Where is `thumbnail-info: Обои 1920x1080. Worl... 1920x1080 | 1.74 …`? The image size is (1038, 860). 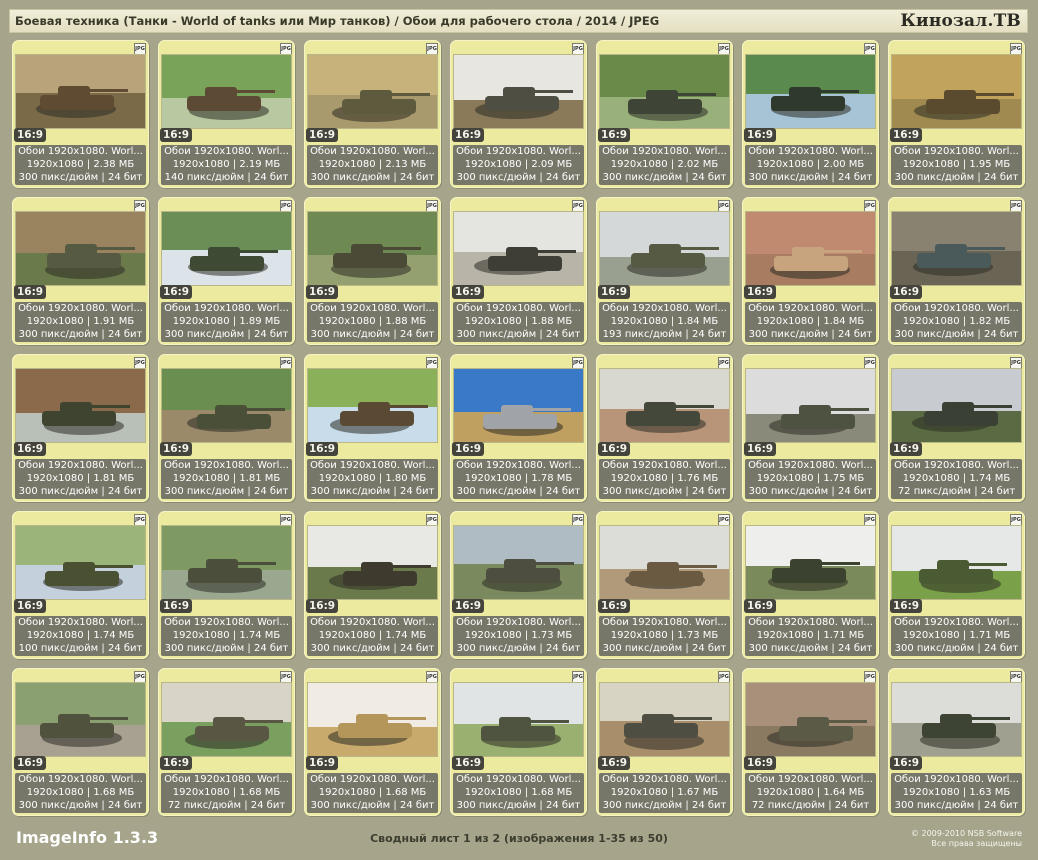
thumbnail-info: Обои 1920x1080. Worl... 1920x1080 | 1.74 … is located at coordinates (372, 636).